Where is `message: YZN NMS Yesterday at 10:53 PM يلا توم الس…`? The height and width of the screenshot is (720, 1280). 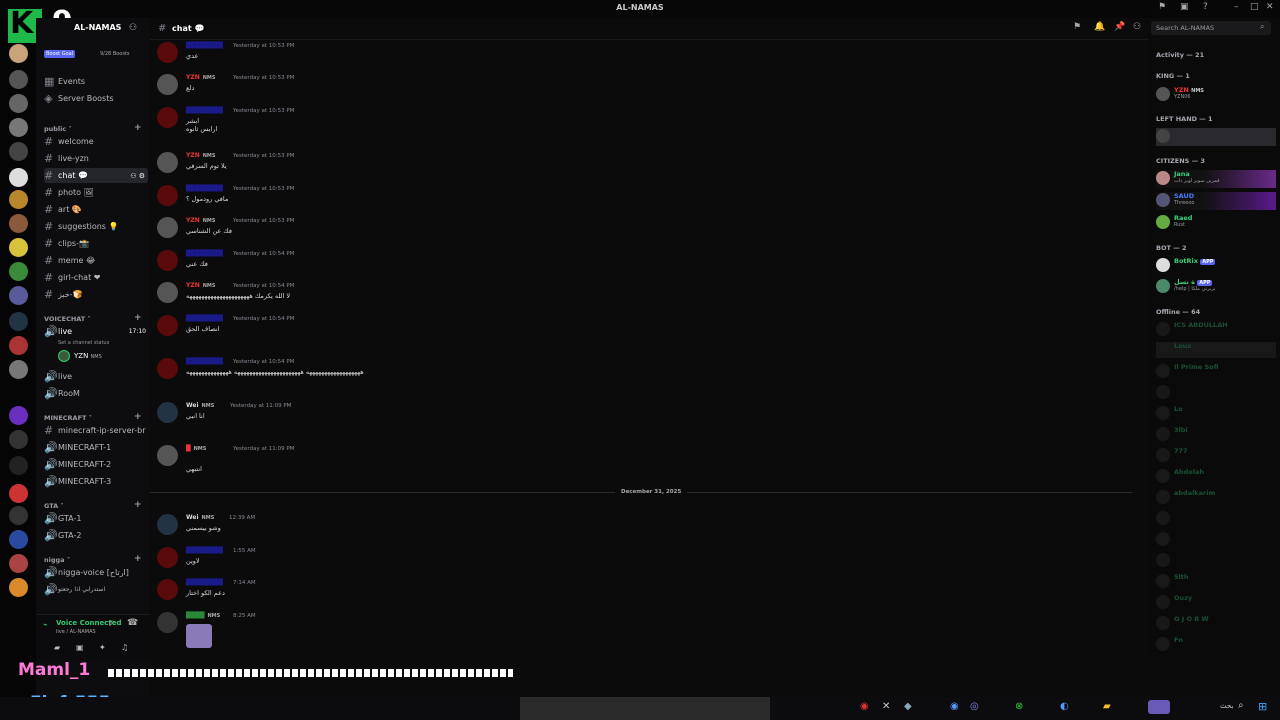
message: YZN NMS Yesterday at 10:53 PM يلا توم الس… is located at coordinates (642, 167).